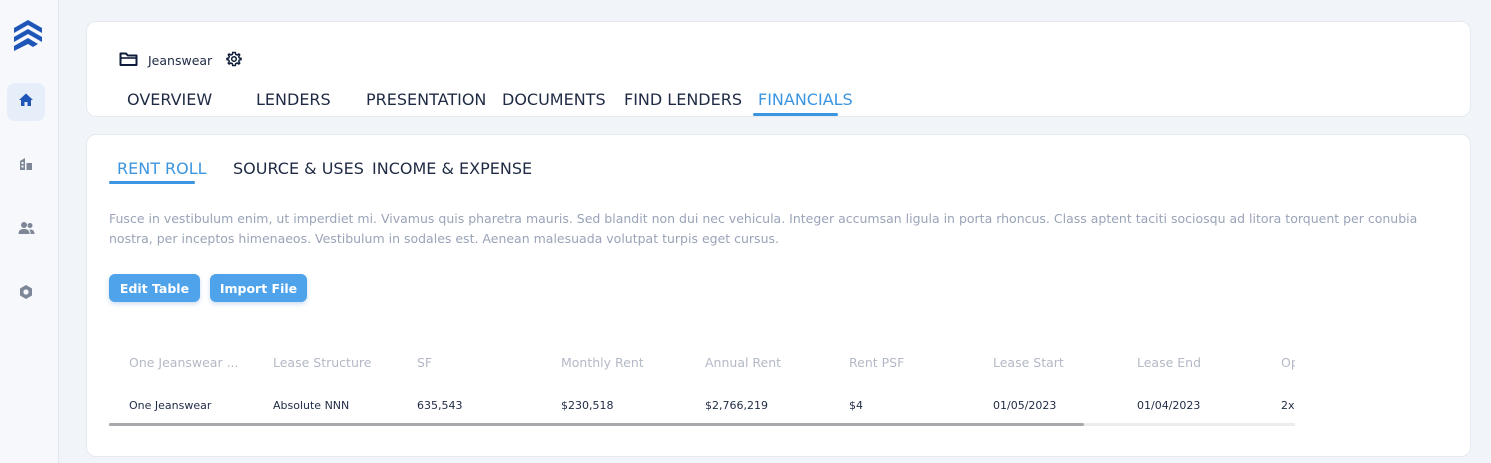 The image size is (1491, 463). I want to click on tab-documents: DOCUMENTS, so click(554, 99).